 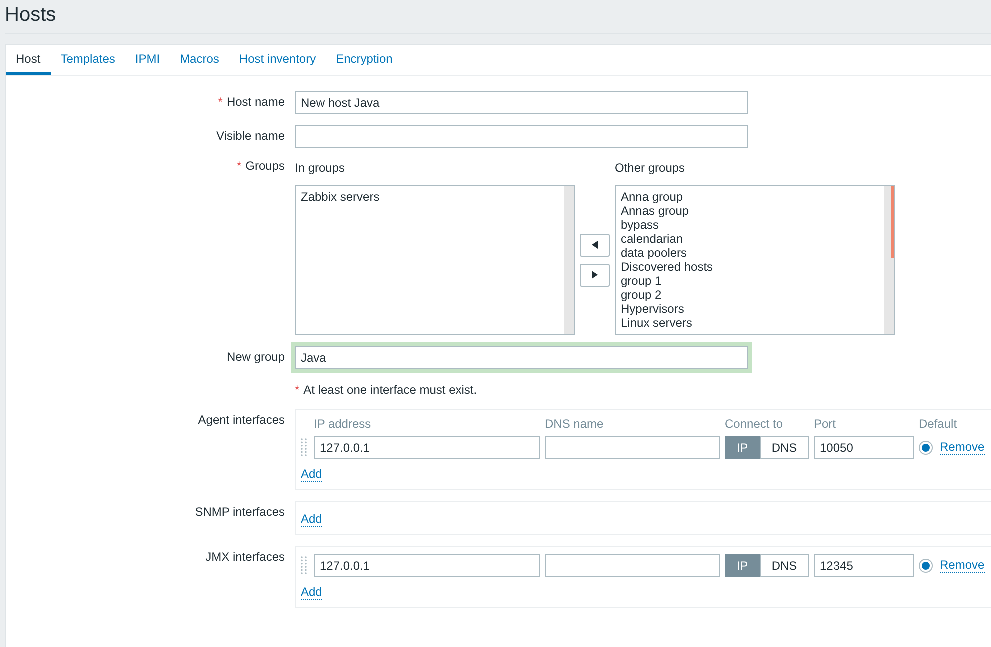 What do you see at coordinates (826, 424) in the screenshot?
I see `column-header: Port` at bounding box center [826, 424].